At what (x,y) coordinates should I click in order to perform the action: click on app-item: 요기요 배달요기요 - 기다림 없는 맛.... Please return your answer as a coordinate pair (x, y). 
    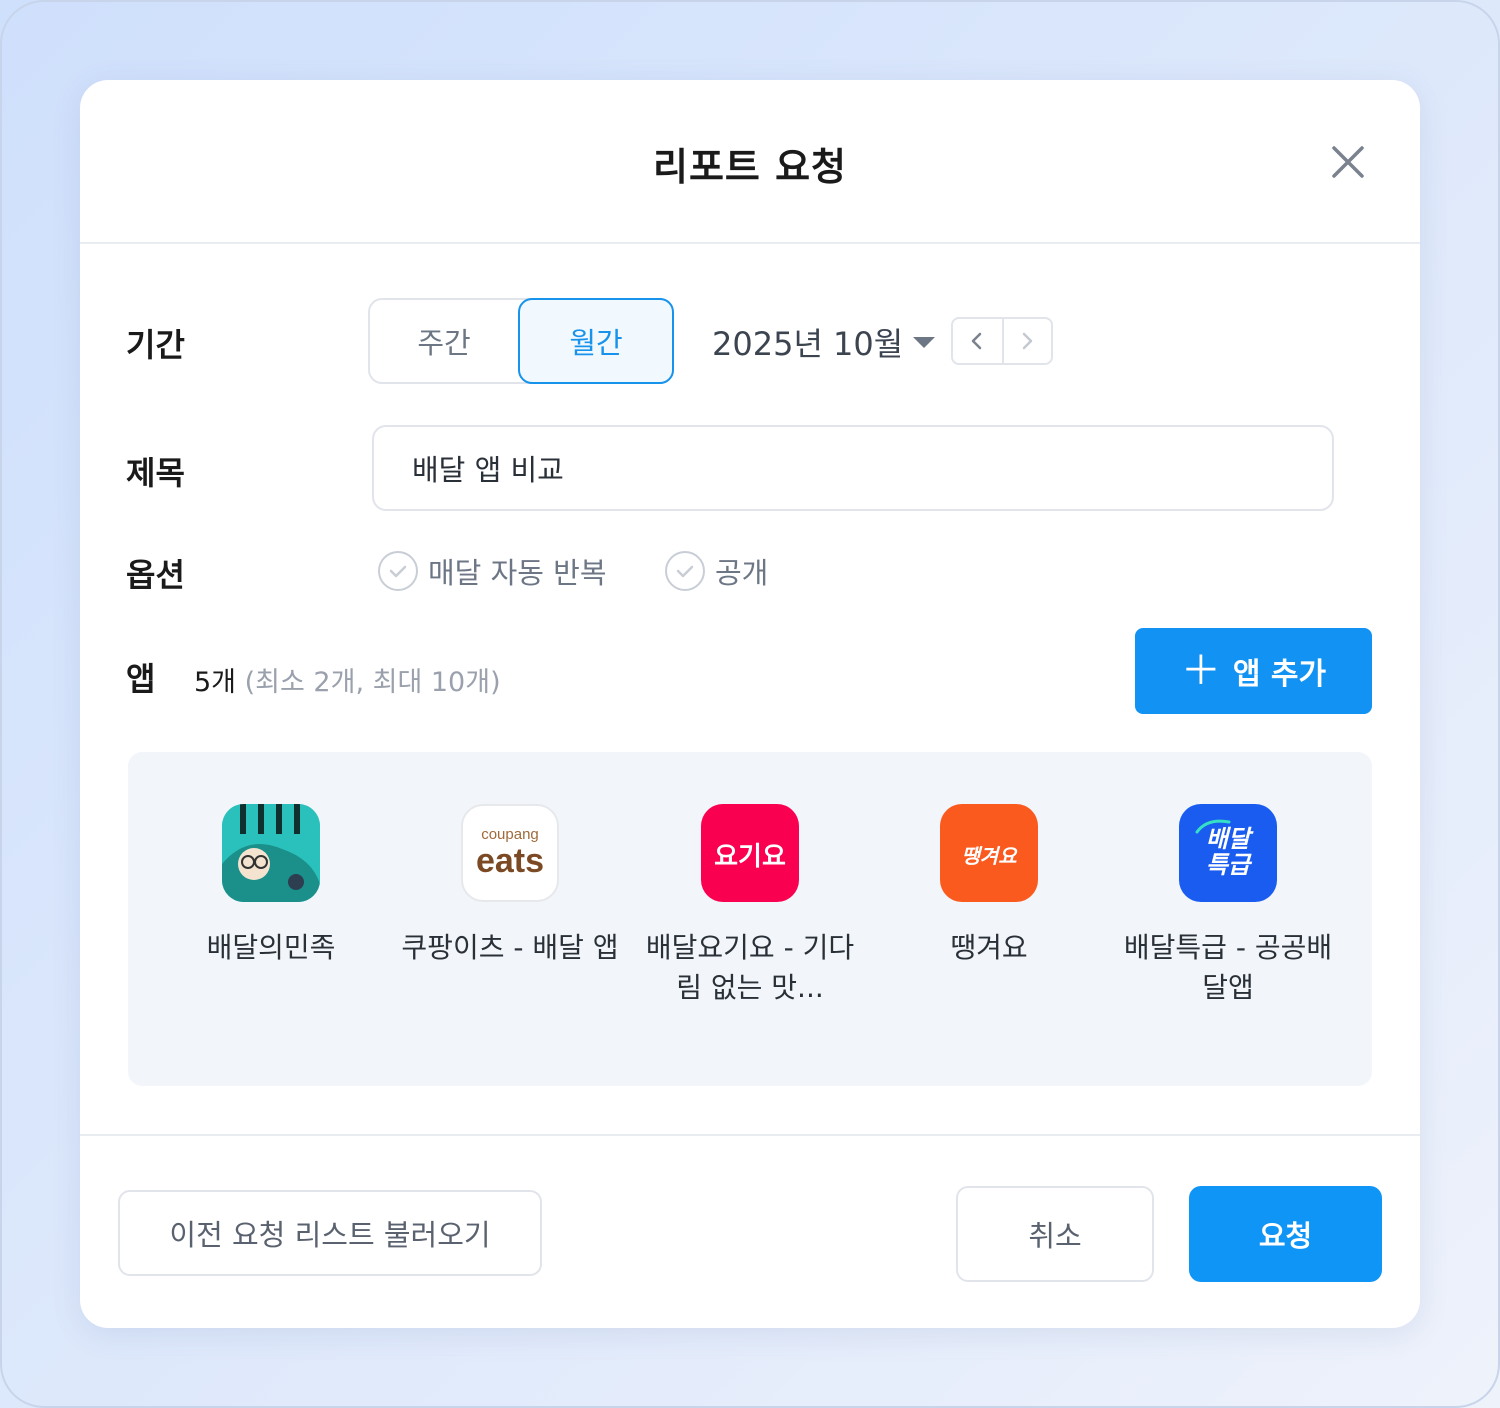
    Looking at the image, I should click on (750, 906).